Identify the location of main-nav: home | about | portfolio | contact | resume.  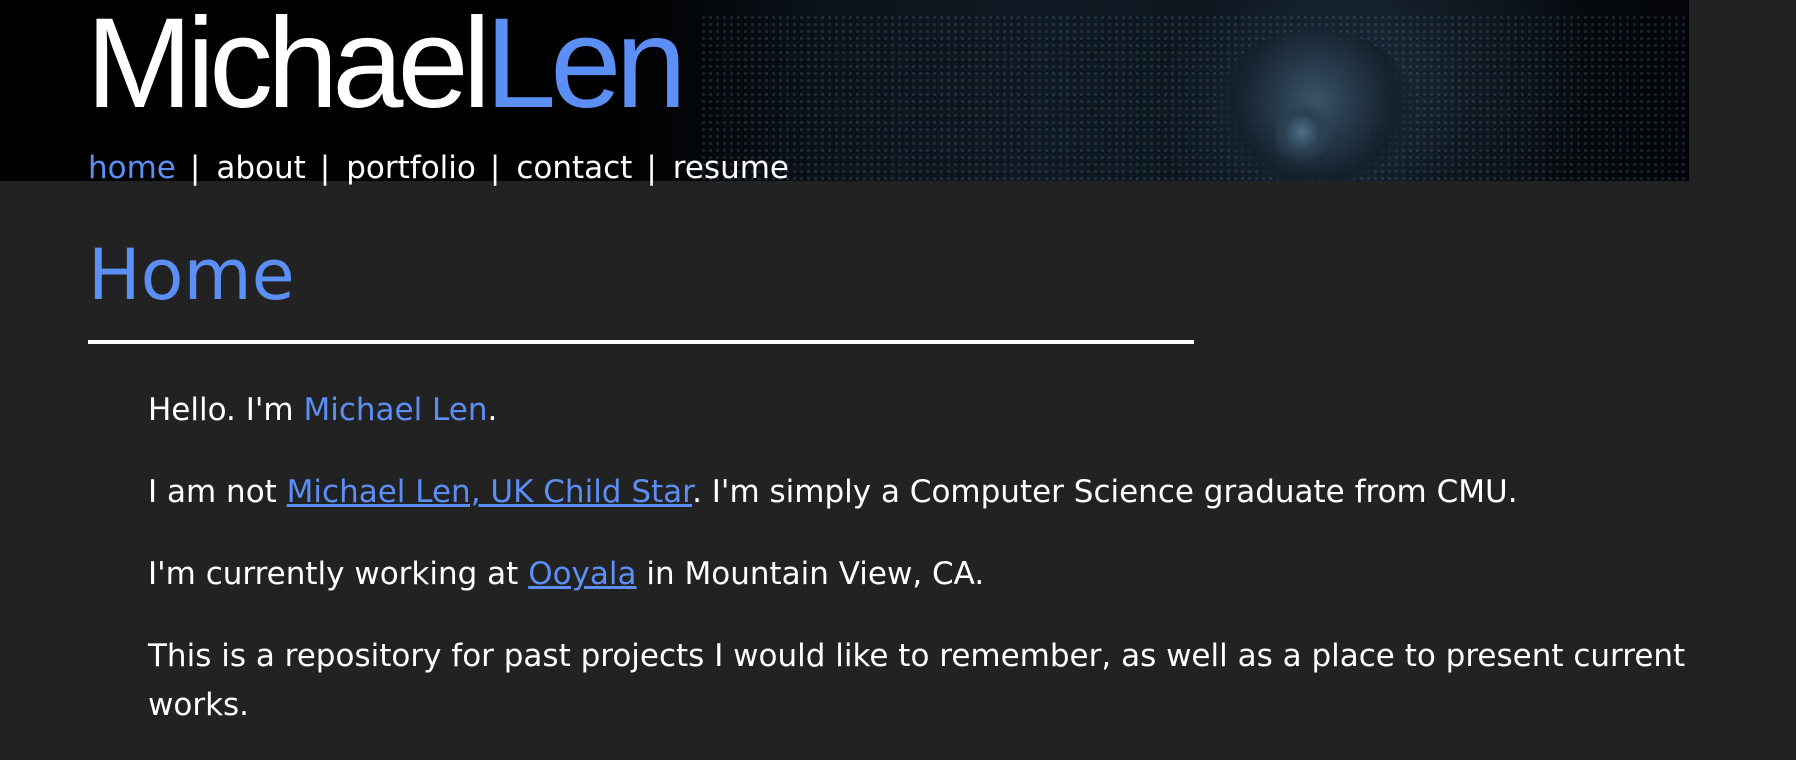
(438, 168).